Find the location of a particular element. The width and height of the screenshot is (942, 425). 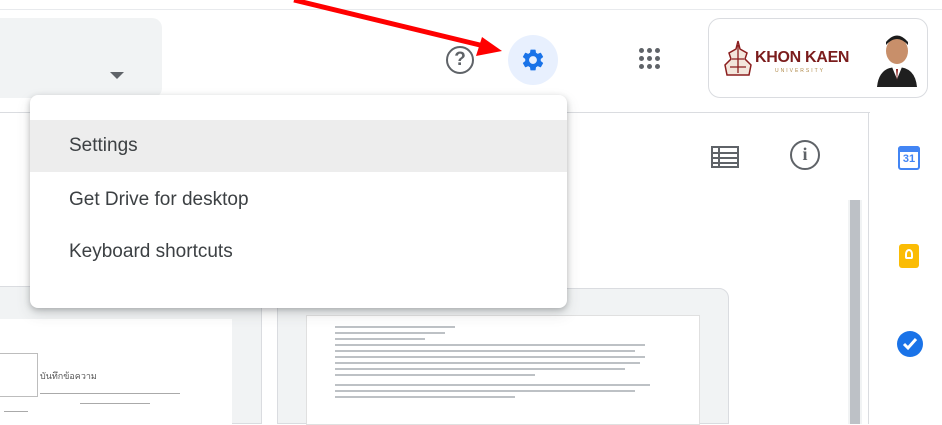

chevron-down-icon is located at coordinates (117, 75).